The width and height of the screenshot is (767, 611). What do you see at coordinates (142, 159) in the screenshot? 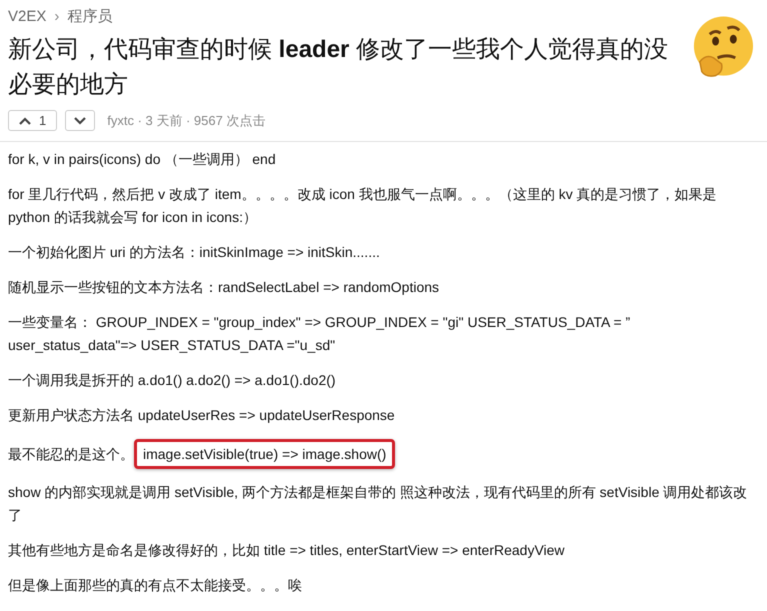
I see `paragraph-text: for k, v in pairs(icons) do （一些调用） end` at bounding box center [142, 159].